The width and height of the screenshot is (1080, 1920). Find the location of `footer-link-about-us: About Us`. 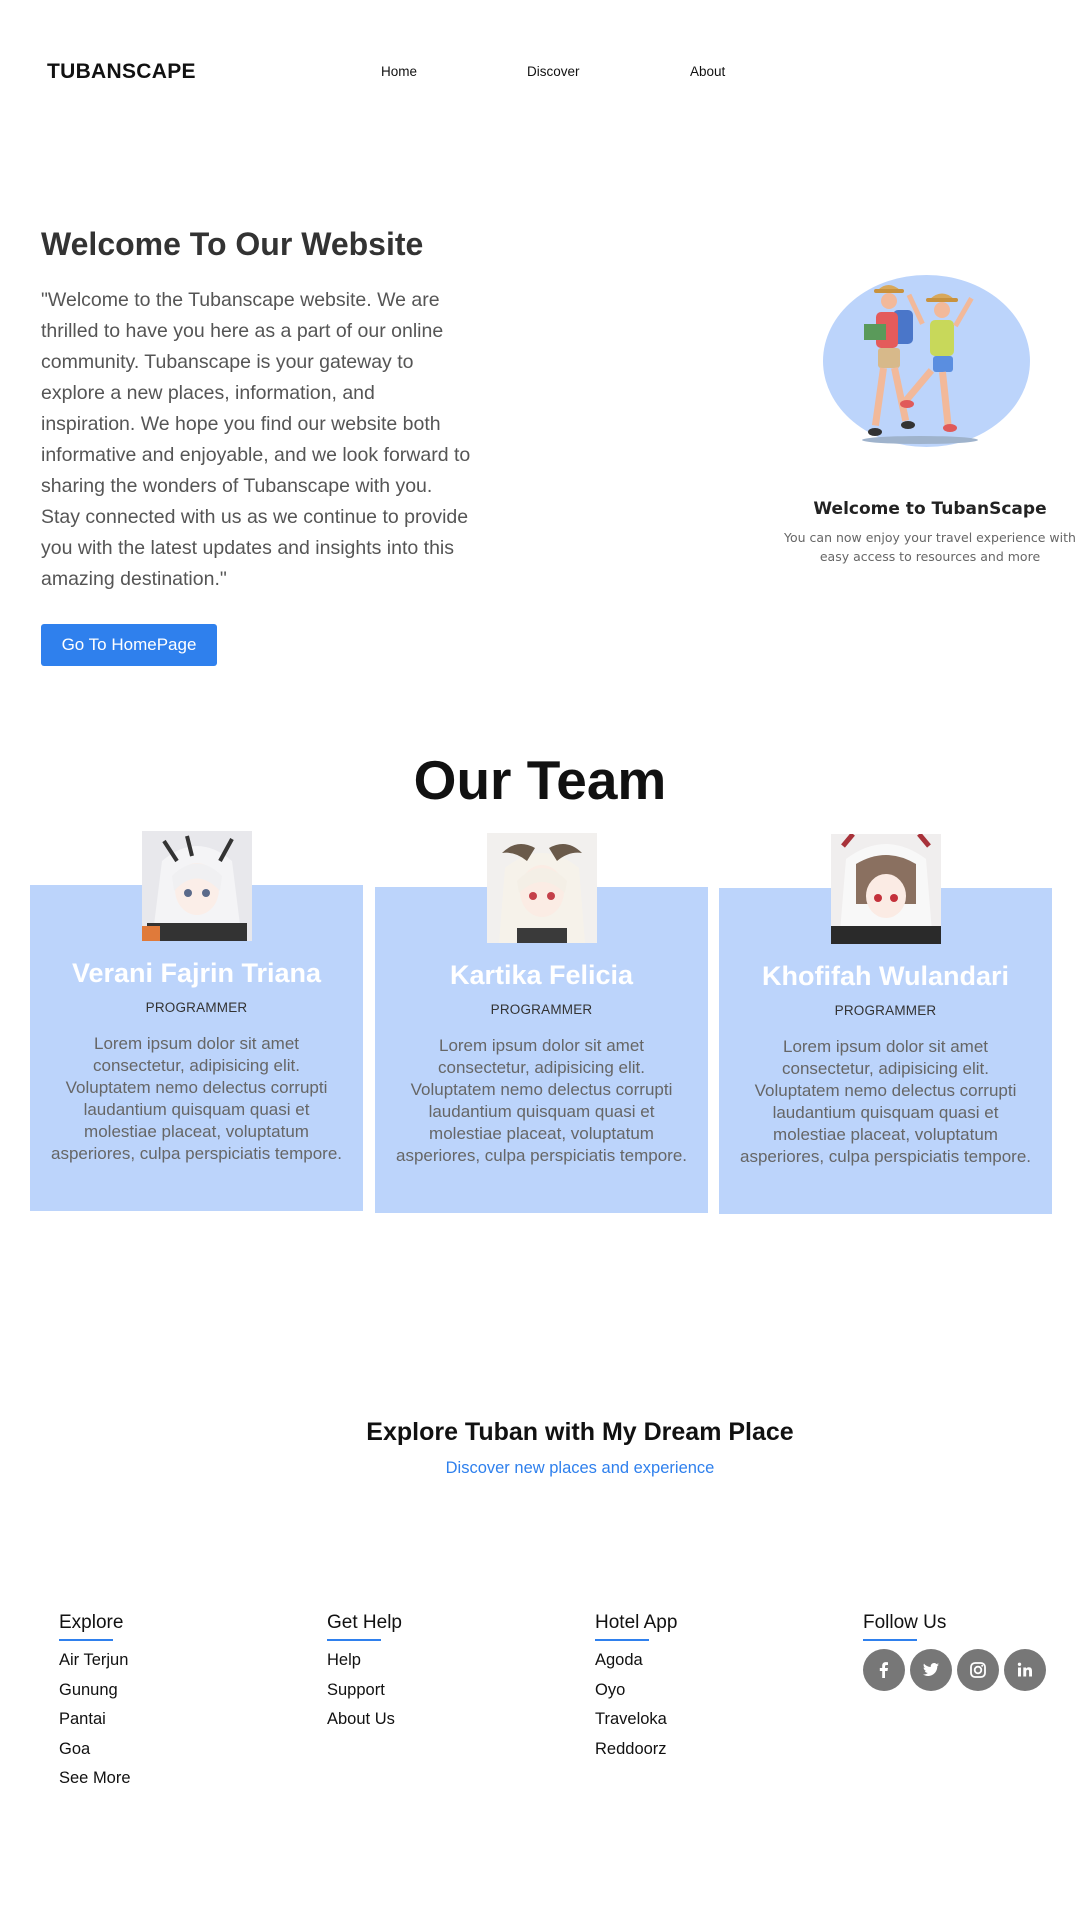

footer-link-about-us: About Us is located at coordinates (364, 1723).